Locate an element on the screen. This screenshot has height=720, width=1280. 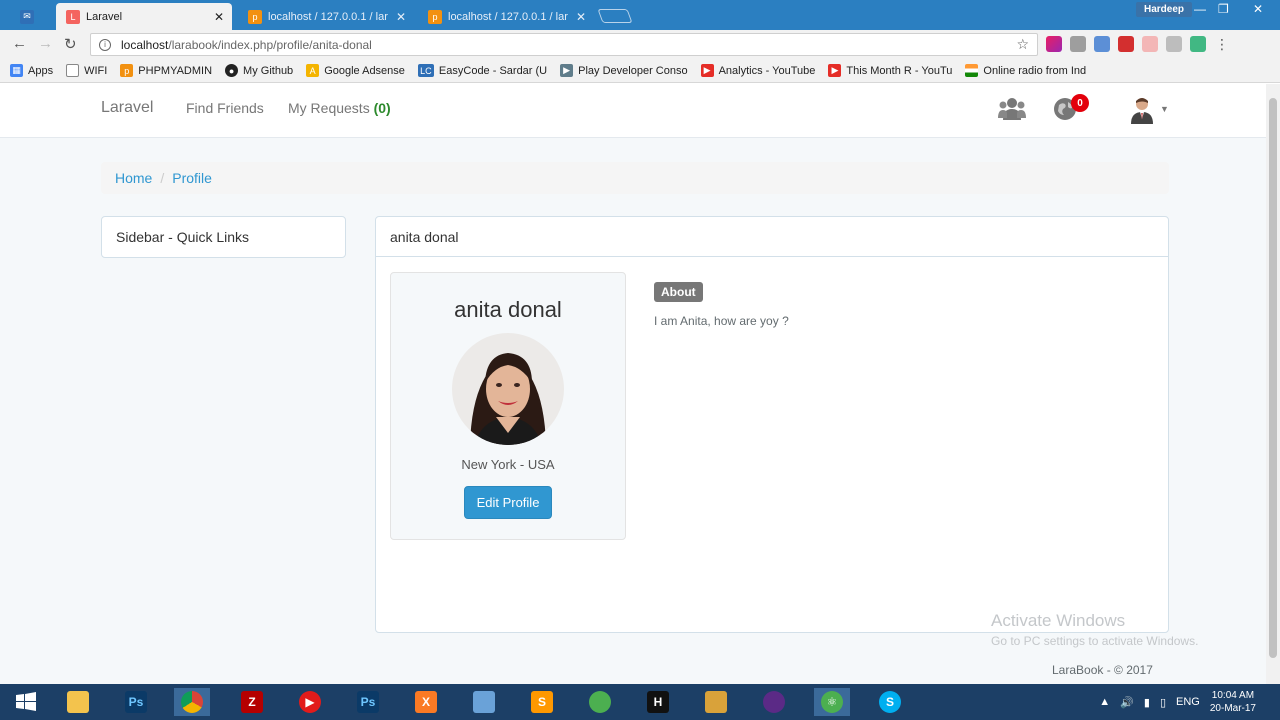
bookmark-label: WIFI is located at coordinates (96, 70).